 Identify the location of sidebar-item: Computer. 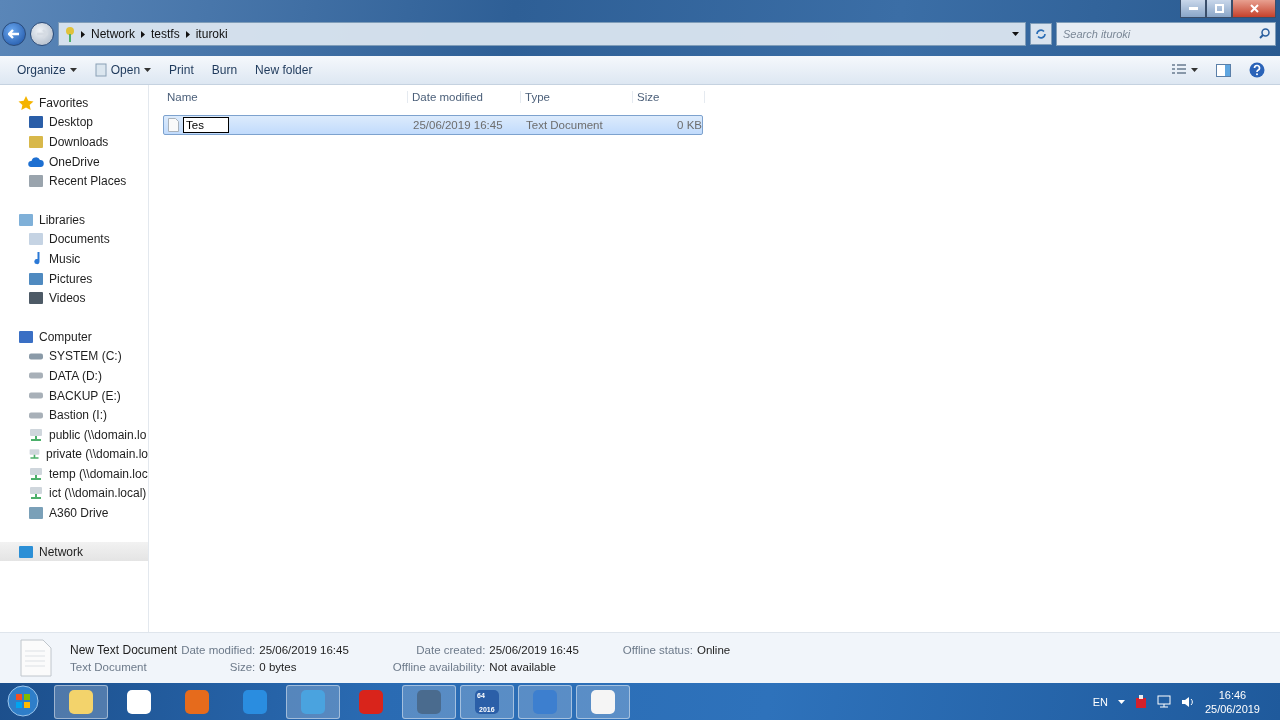
(74, 336).